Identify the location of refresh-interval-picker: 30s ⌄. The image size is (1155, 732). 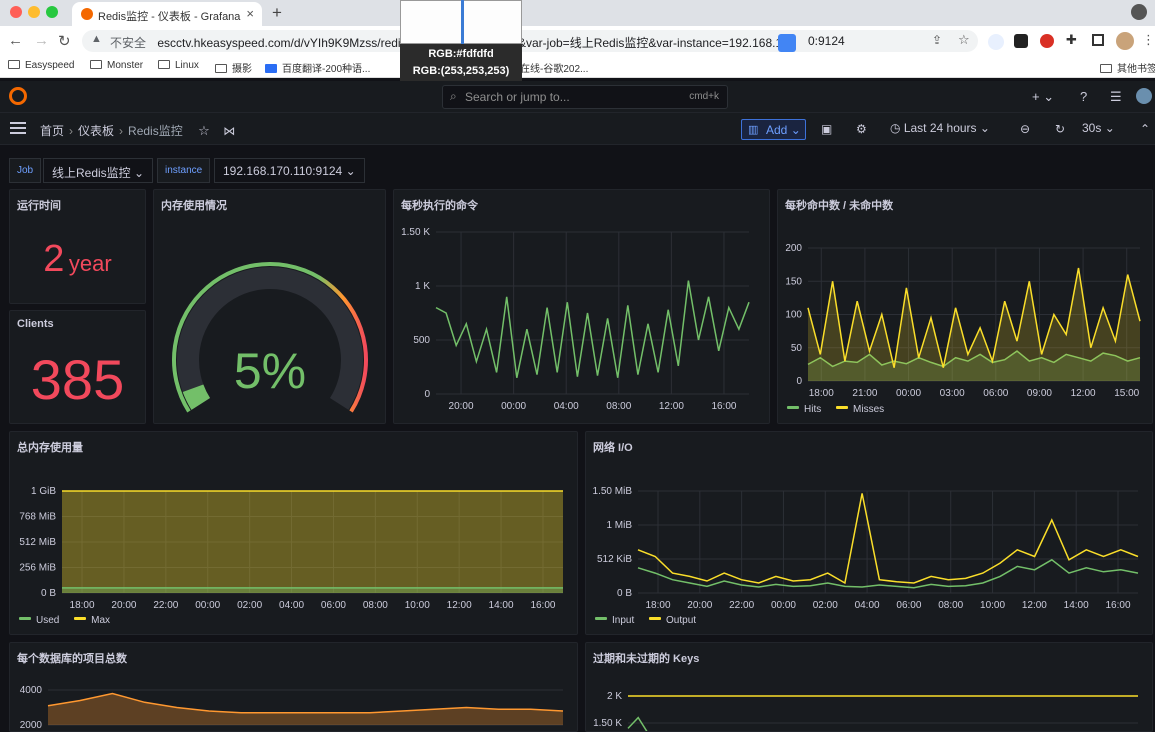
(1098, 128).